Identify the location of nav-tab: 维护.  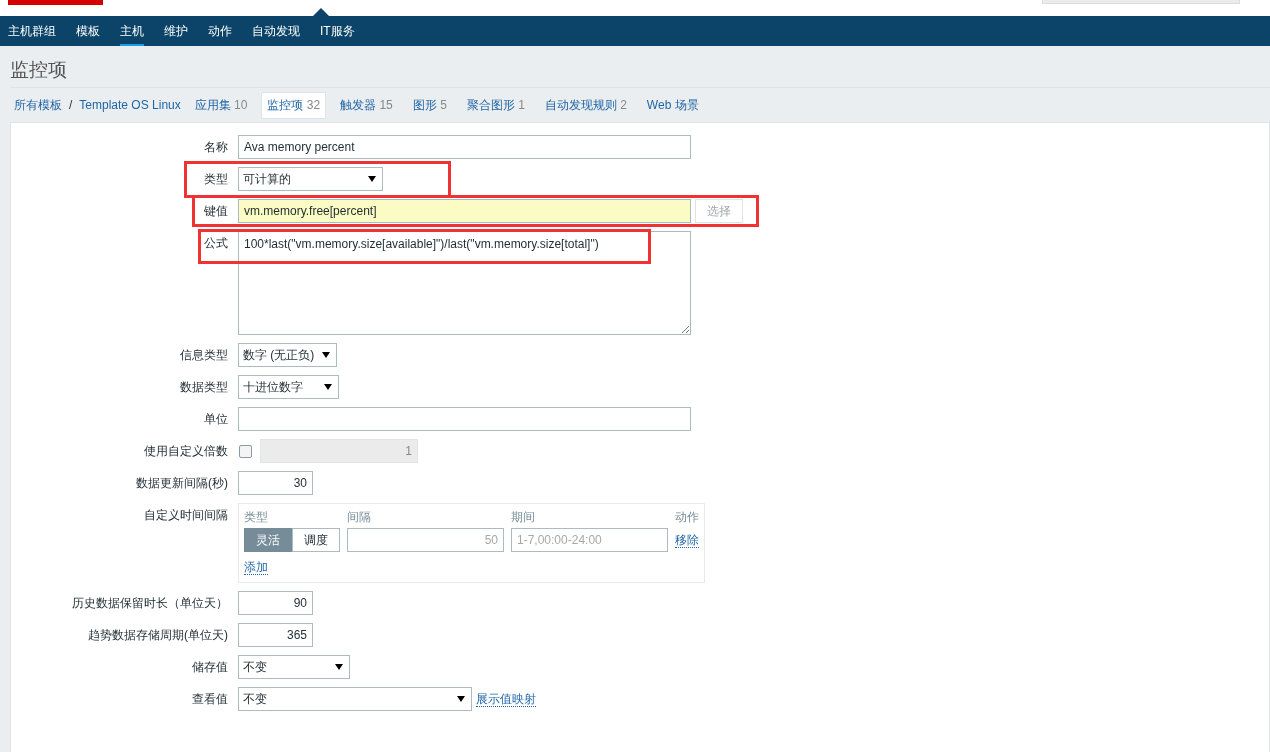
(176, 31).